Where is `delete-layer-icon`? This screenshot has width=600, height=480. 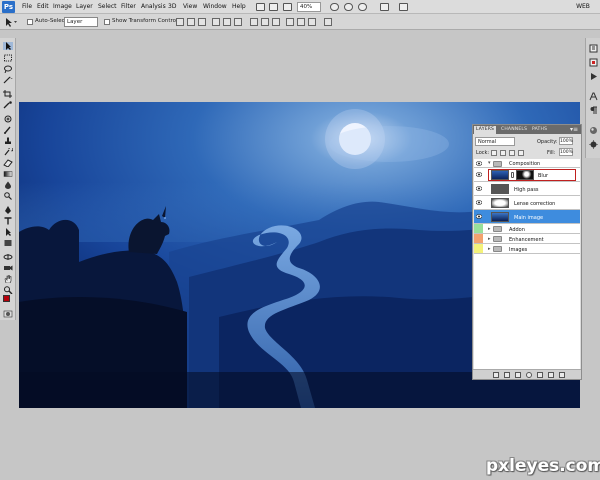 delete-layer-icon is located at coordinates (562, 375).